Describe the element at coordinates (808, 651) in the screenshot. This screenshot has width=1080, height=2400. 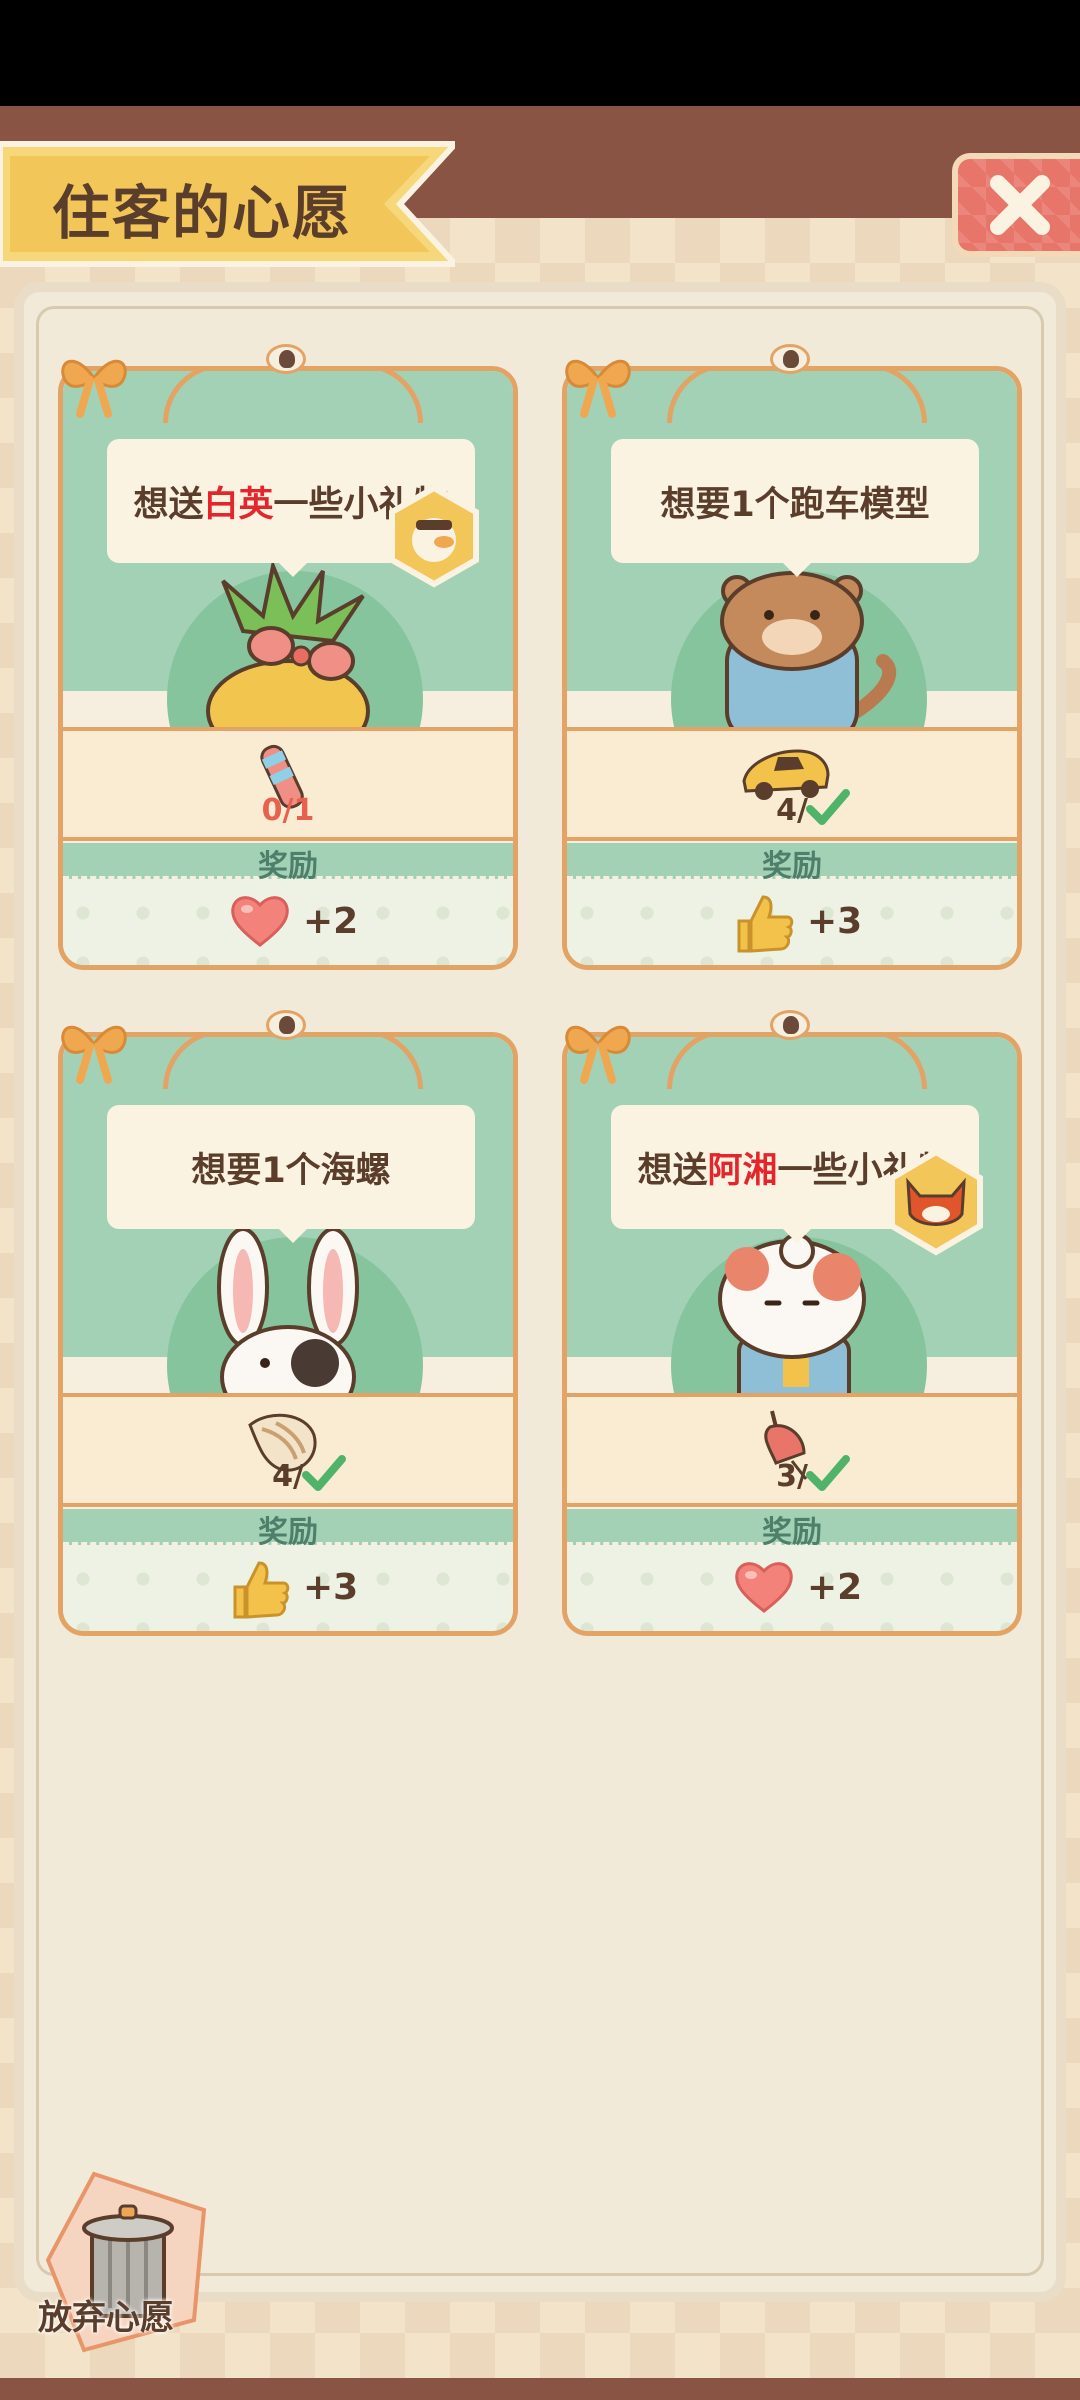
I see `hamster-guest-character` at that location.